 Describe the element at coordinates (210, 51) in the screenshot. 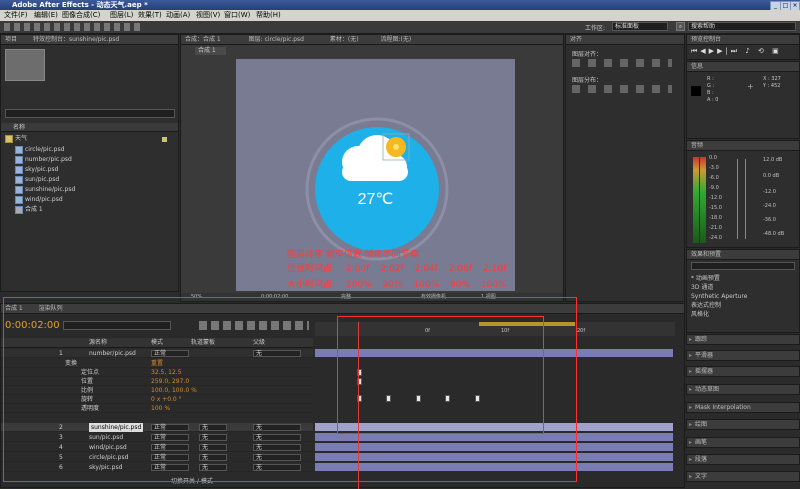

I see `comp-subtab: 合成 1` at that location.